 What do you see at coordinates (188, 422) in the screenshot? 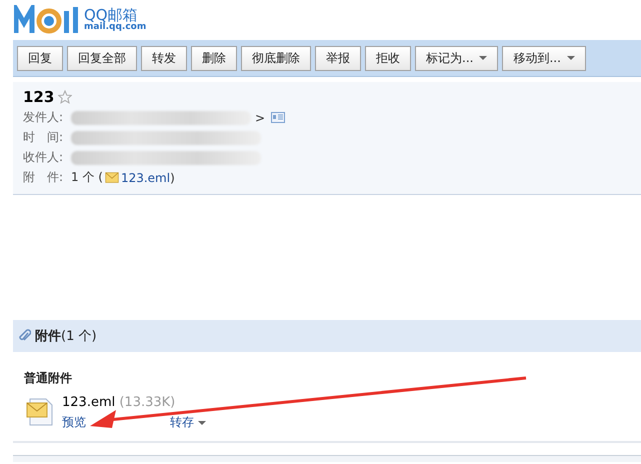
I see `dropdown-link: 转存` at bounding box center [188, 422].